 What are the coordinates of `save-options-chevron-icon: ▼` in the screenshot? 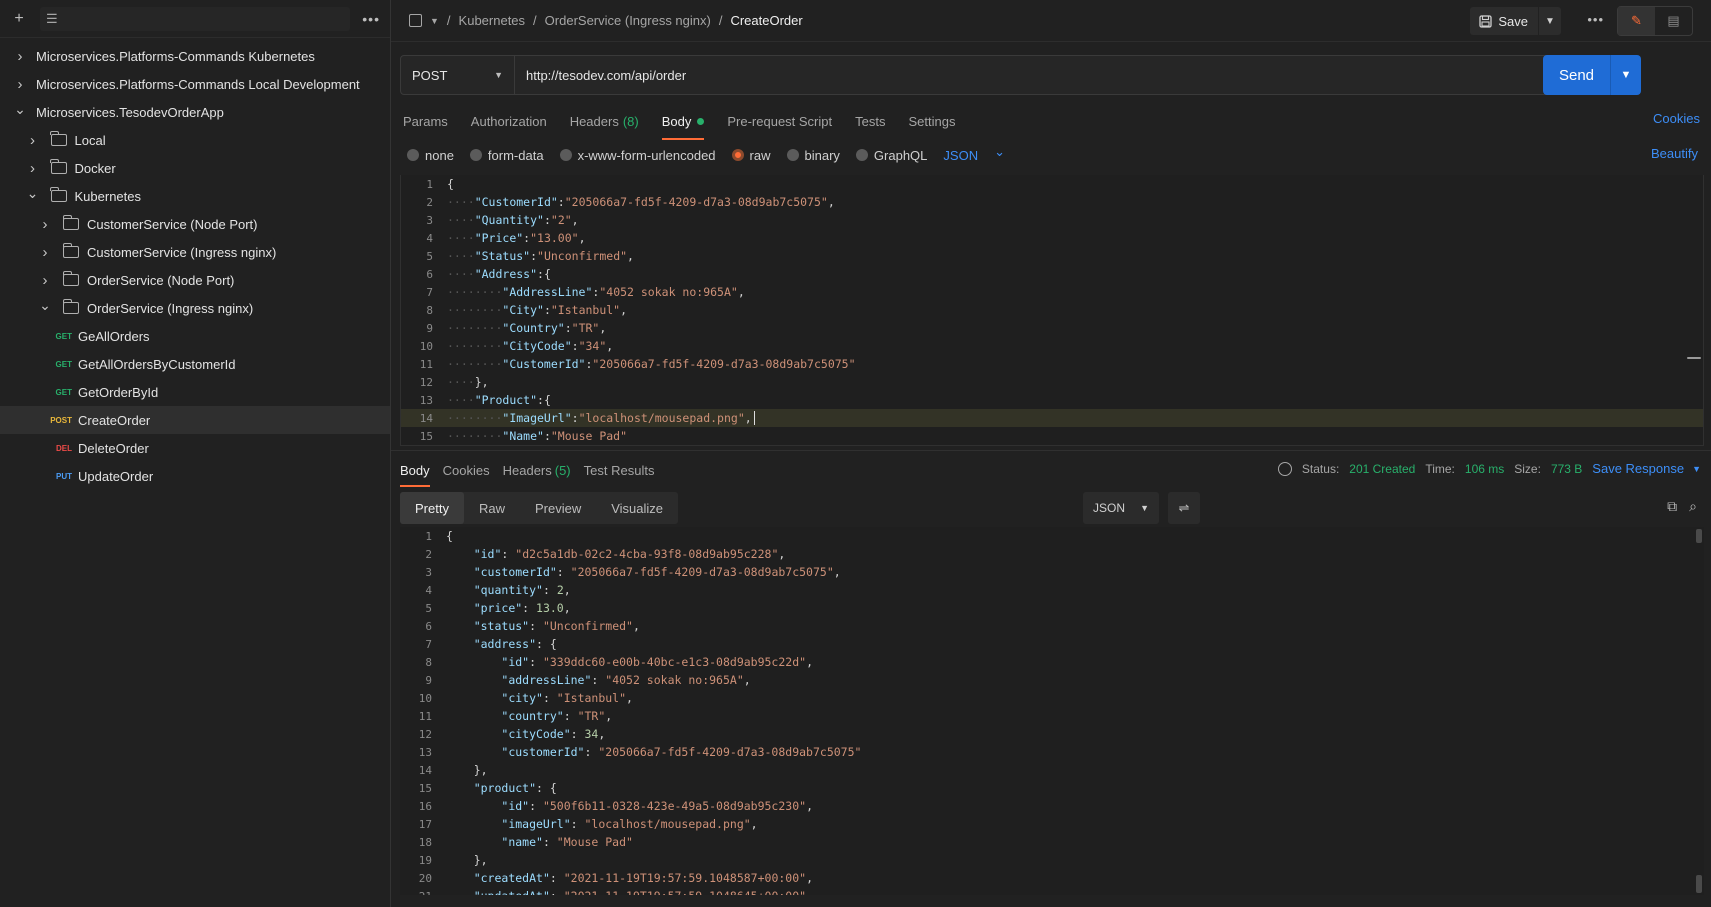 It's located at (1550, 21).